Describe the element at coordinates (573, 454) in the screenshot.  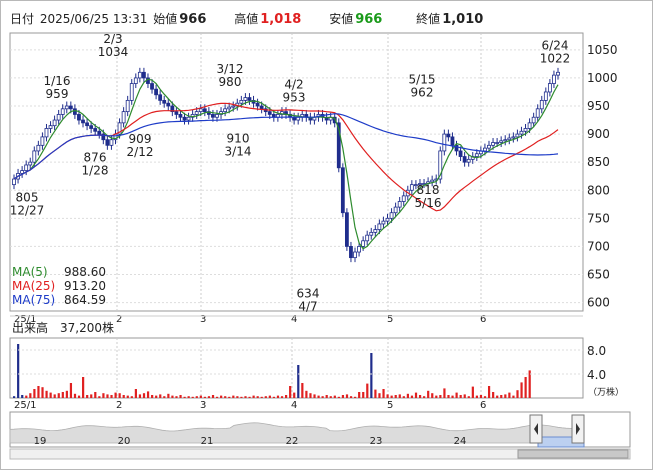
I see `scrollbar-thumb` at that location.